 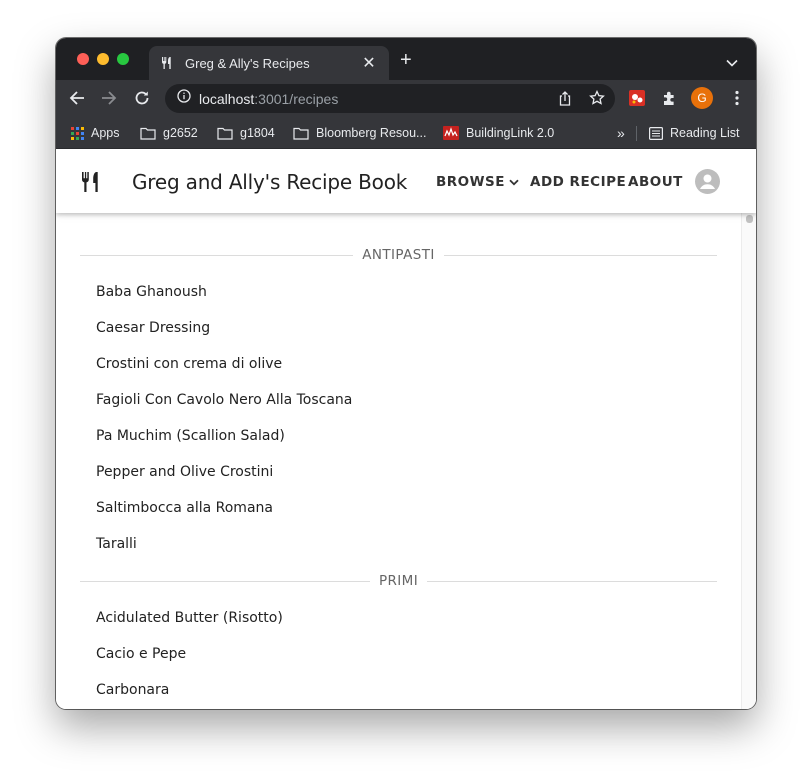 I want to click on account-icon, so click(x=707, y=181).